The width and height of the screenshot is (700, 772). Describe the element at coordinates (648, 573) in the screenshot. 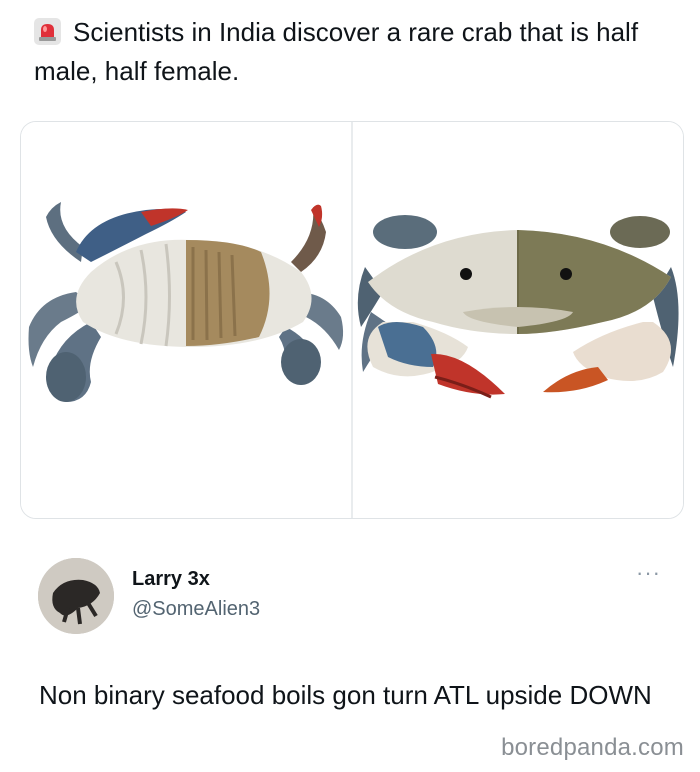

I see `more-options-icon: ···` at that location.